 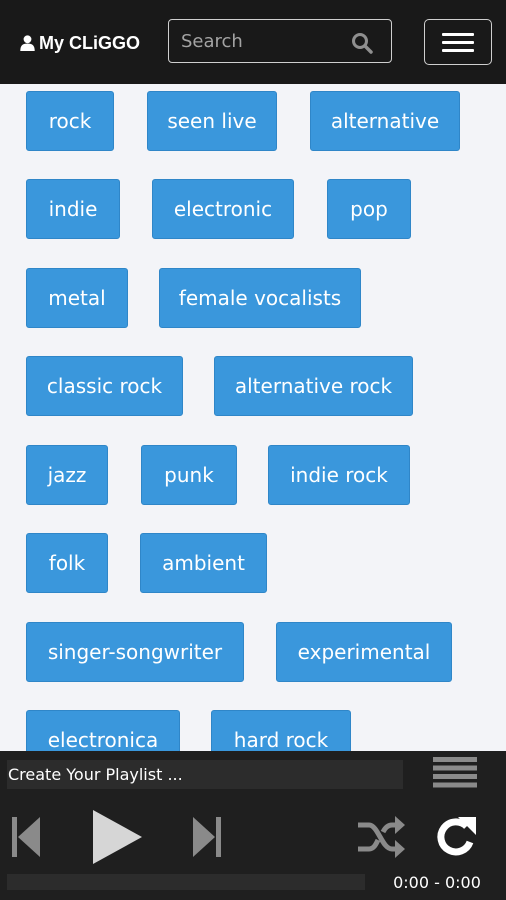 I want to click on time-display: 0:00 - 0:00, so click(x=437, y=882).